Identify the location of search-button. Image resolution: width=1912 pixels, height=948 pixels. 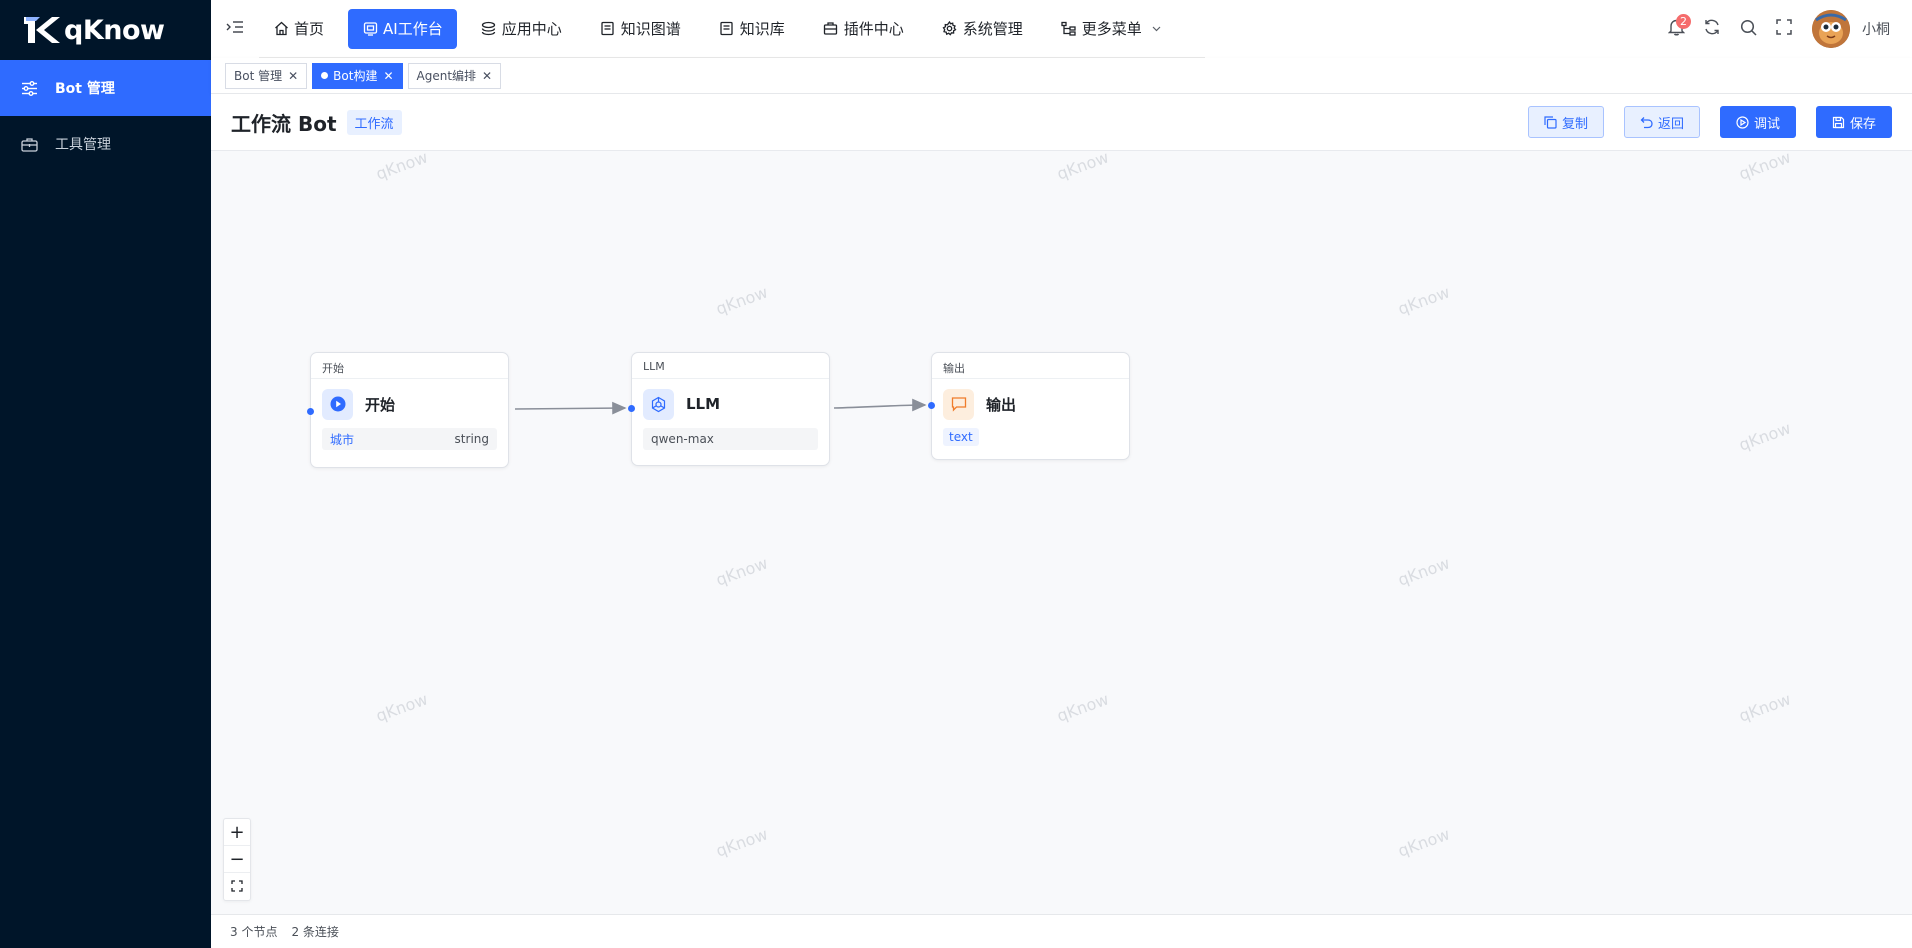
(1748, 29).